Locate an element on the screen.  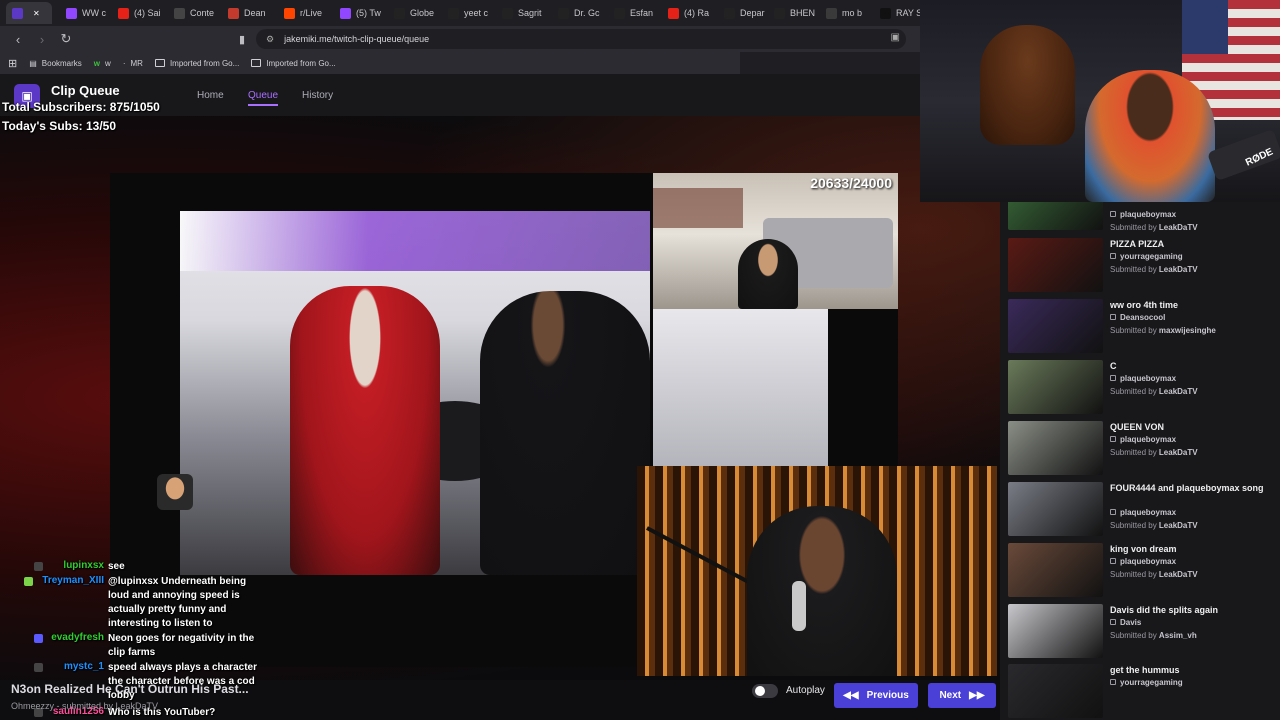
queue-item-submitter: Submitted by LeakDaTV is located at coordinates (1154, 391).